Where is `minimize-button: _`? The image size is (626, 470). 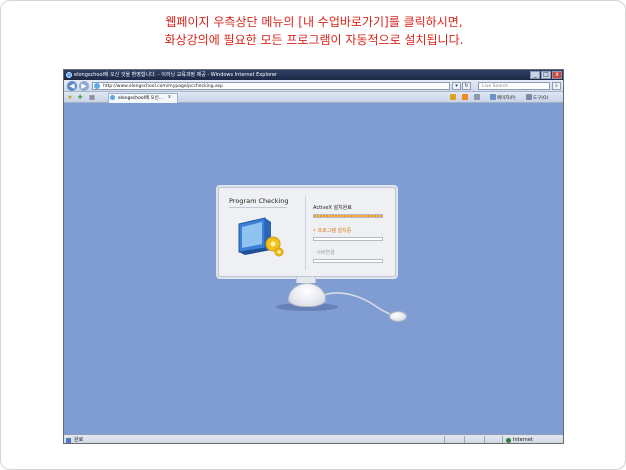 minimize-button: _ is located at coordinates (535, 75).